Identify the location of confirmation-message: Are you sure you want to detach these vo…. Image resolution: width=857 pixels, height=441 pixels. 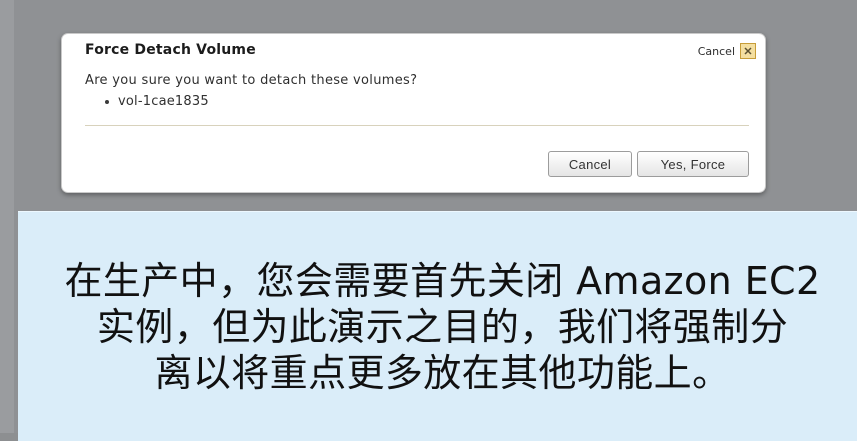
(251, 80).